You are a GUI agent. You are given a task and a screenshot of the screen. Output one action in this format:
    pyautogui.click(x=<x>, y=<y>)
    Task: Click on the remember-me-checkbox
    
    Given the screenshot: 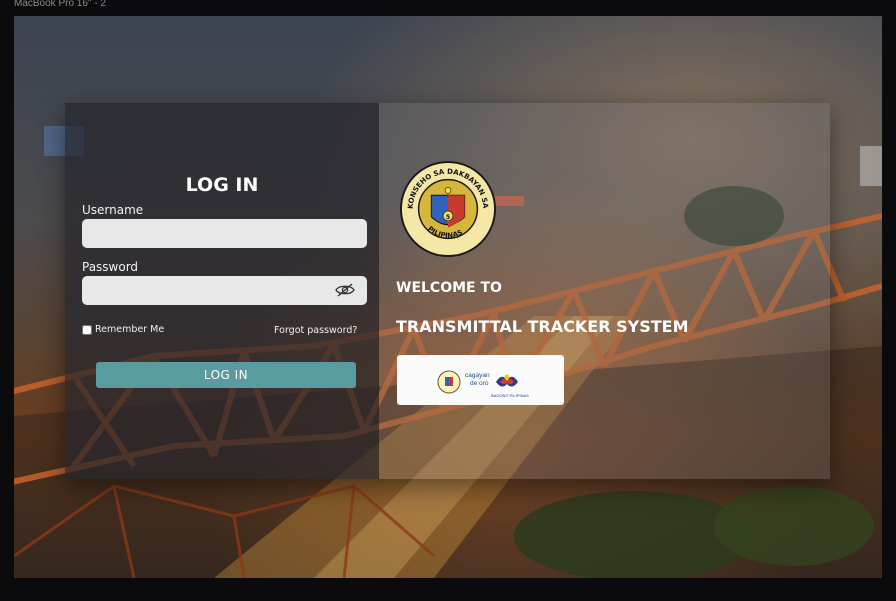 What is the action you would take?
    pyautogui.click(x=87, y=329)
    